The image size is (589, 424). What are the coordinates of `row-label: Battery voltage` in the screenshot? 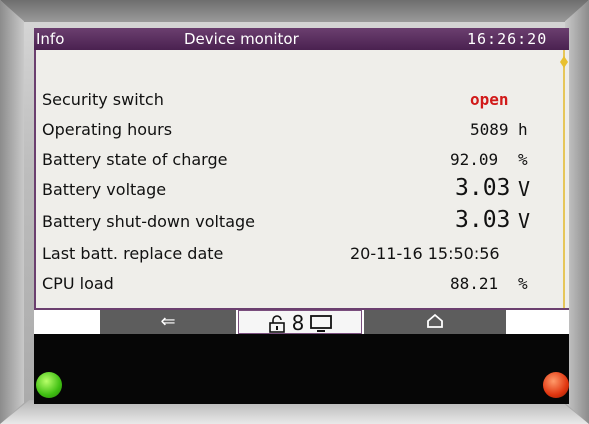 It's located at (104, 189).